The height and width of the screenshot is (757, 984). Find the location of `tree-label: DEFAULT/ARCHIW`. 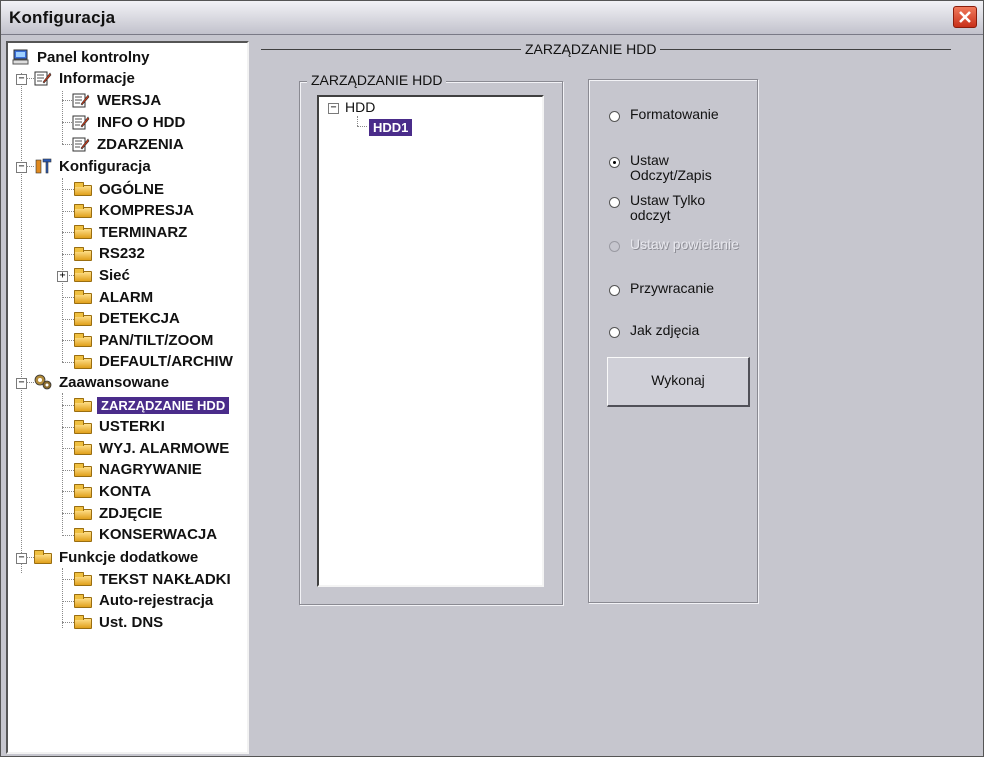

tree-label: DEFAULT/ARCHIW is located at coordinates (166, 362).